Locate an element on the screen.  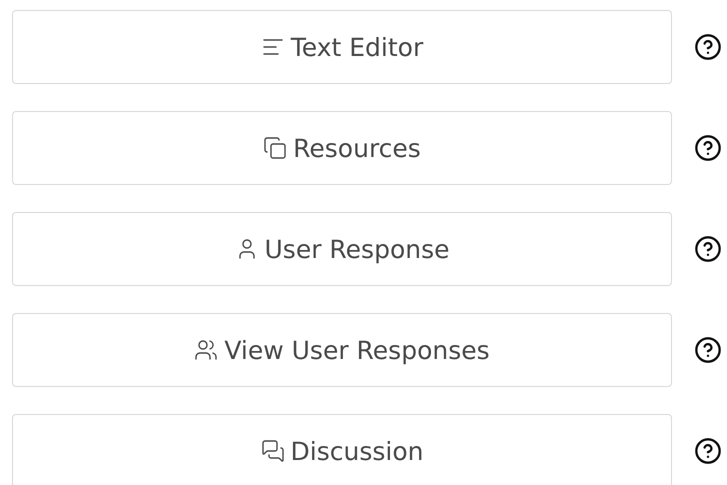
panel-button: Discussion is located at coordinates (342, 449).